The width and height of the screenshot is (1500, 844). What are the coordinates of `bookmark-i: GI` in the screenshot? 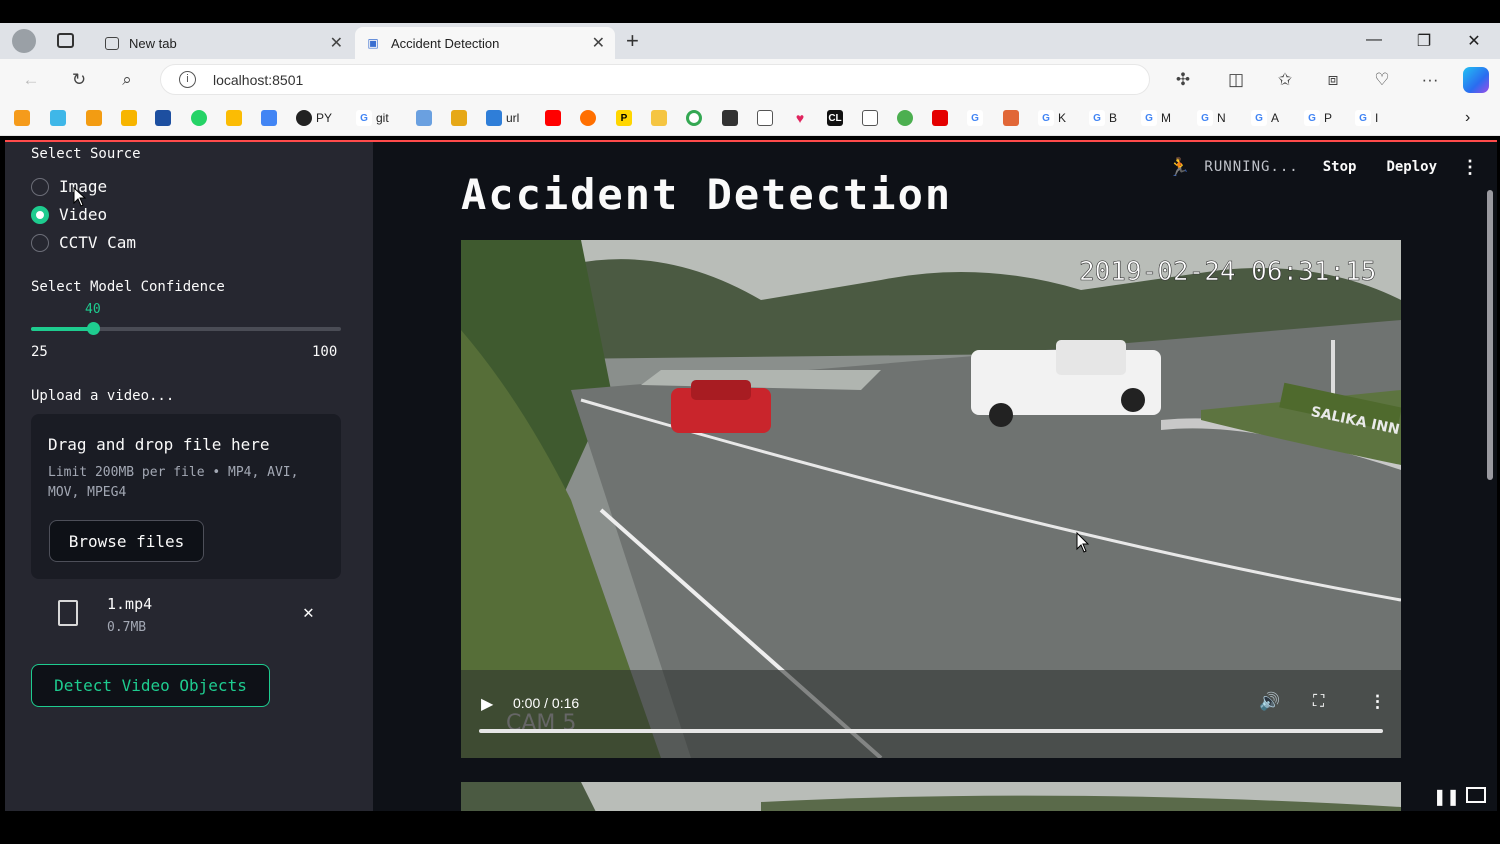 It's located at (1366, 118).